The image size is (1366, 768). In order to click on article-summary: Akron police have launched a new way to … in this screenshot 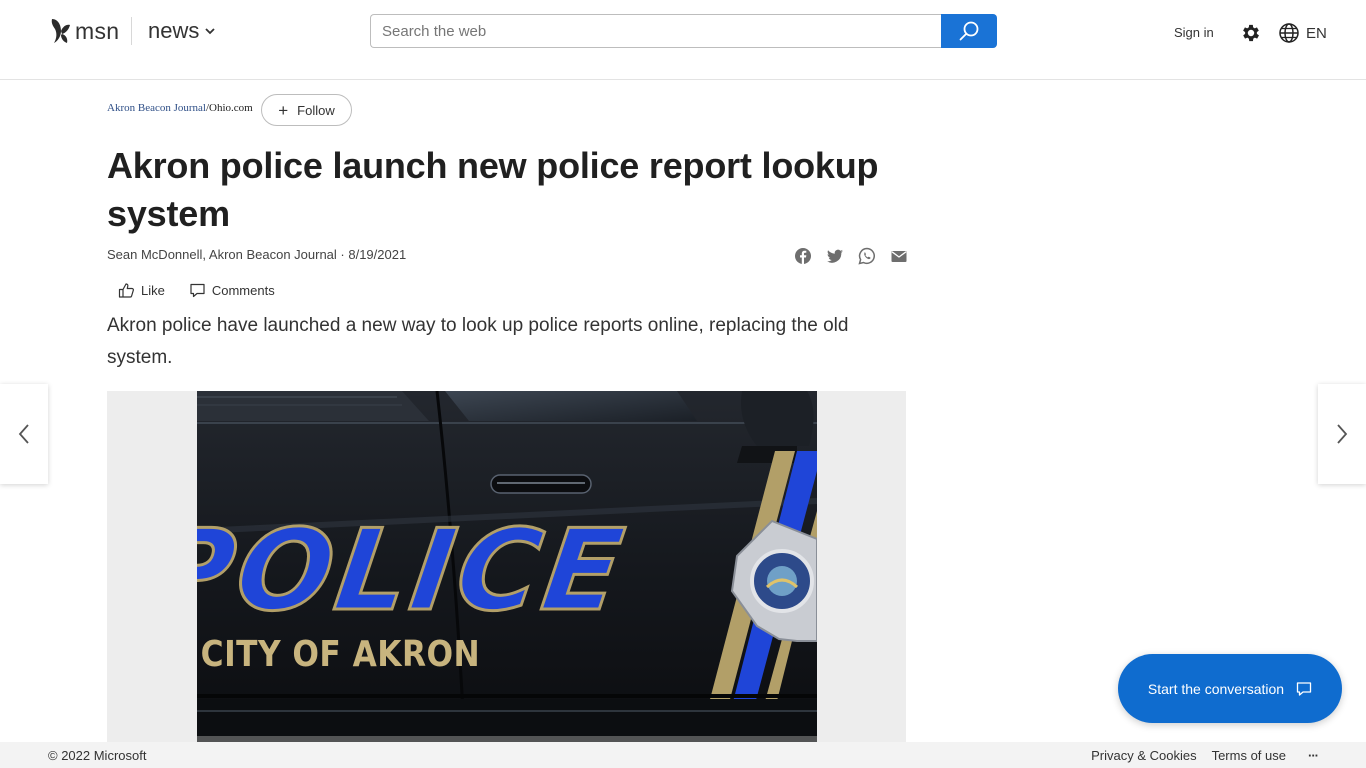, I will do `click(478, 341)`.